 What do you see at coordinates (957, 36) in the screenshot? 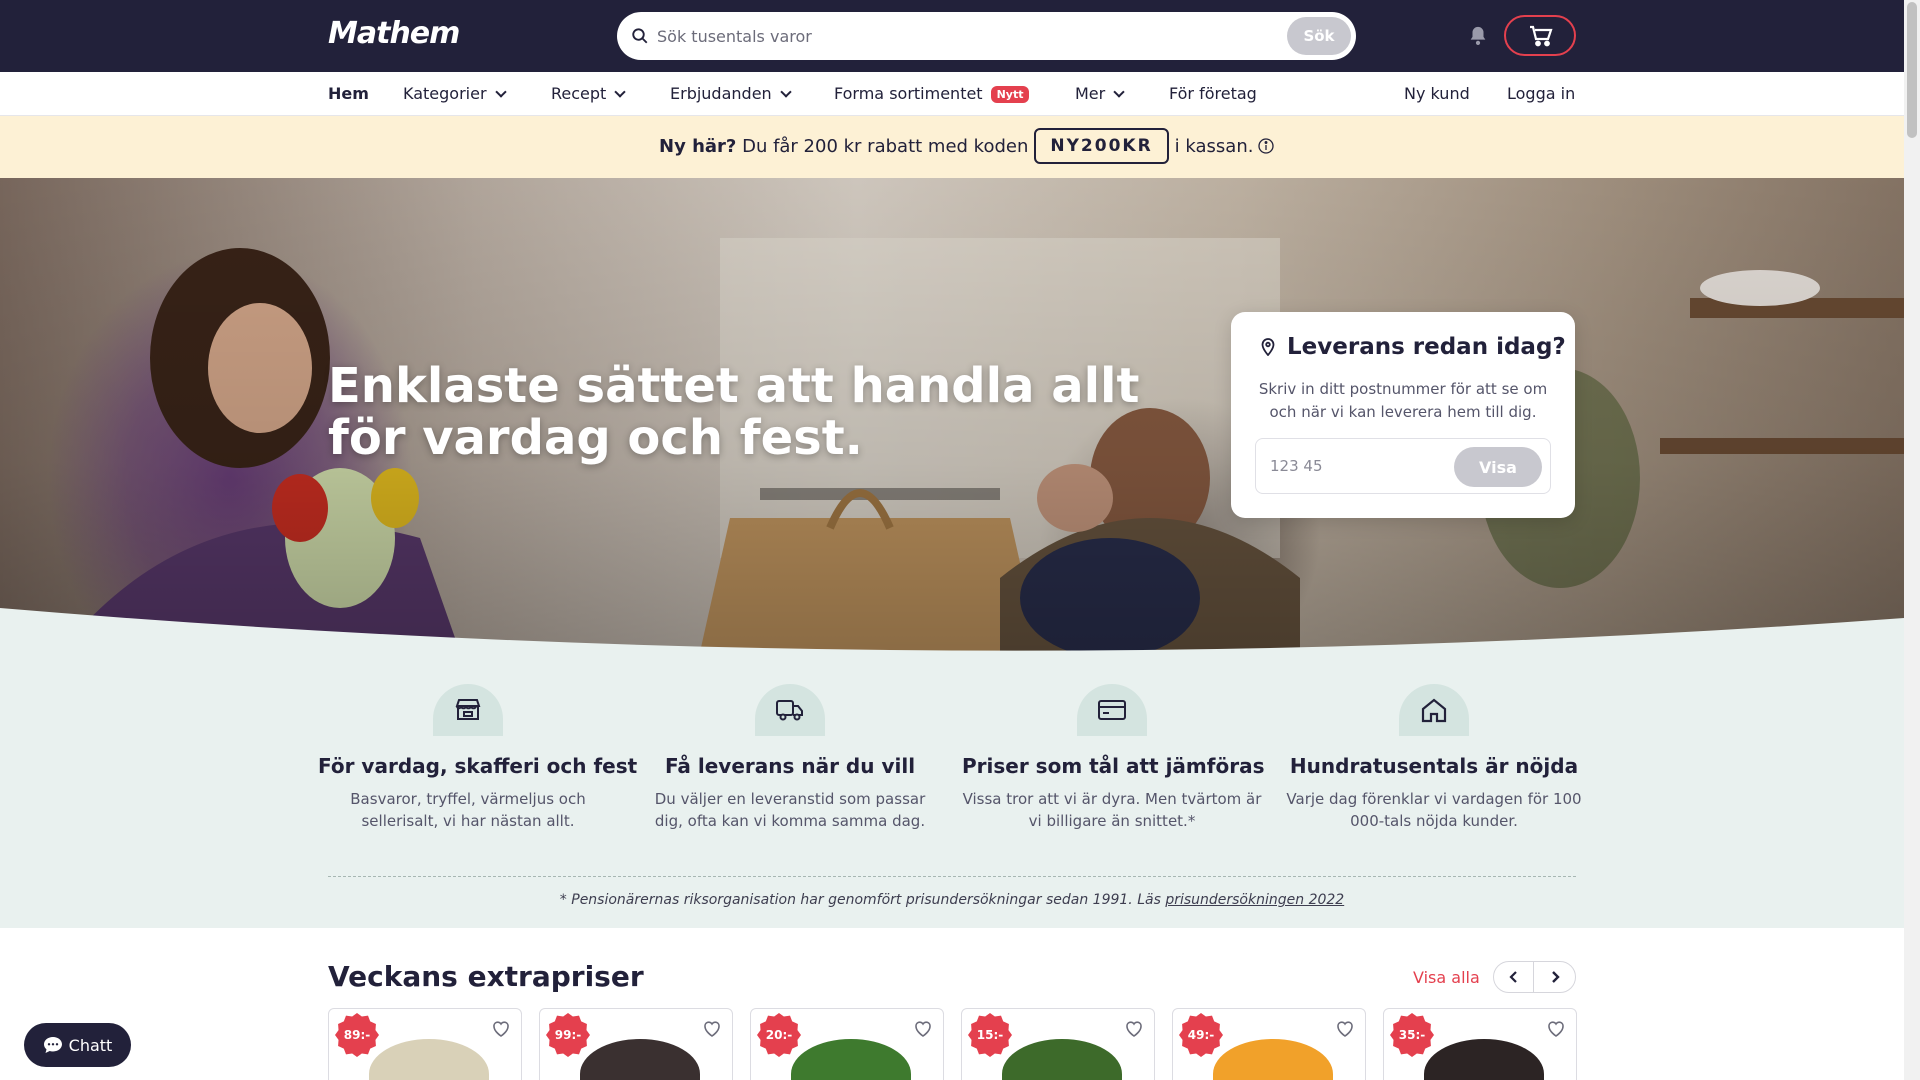
I see `search-input` at bounding box center [957, 36].